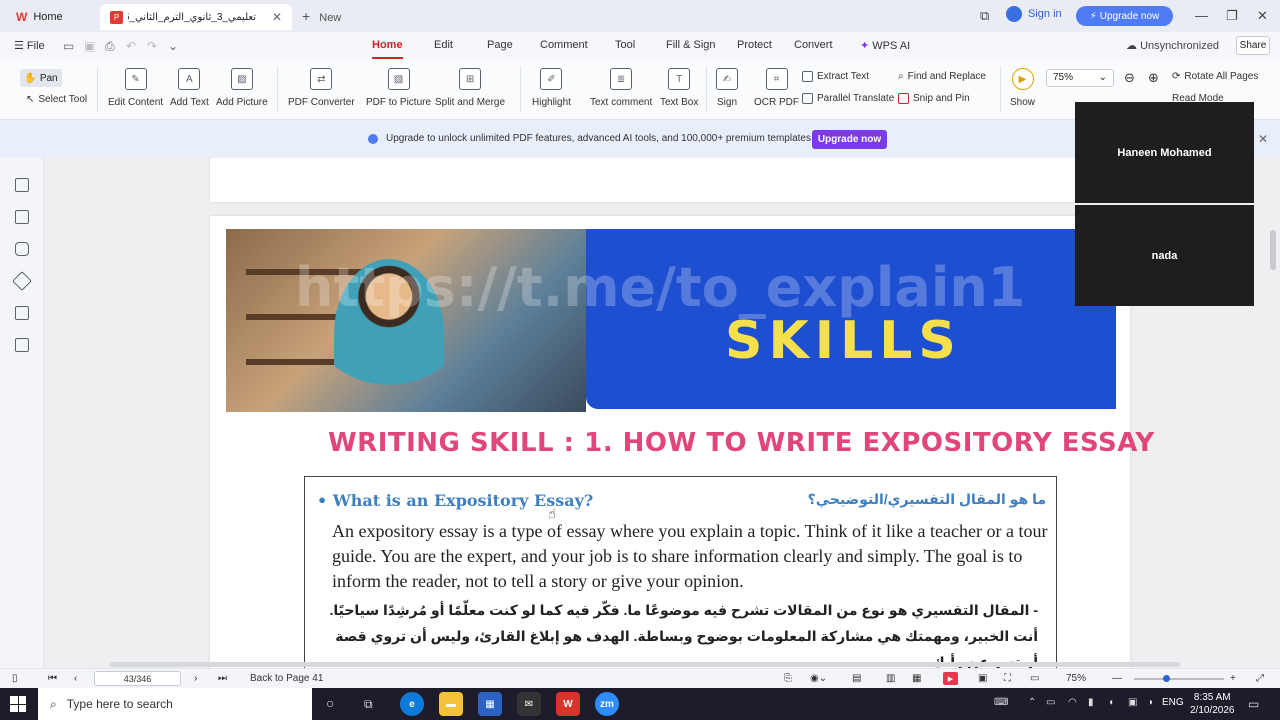 The width and height of the screenshot is (1280, 720). Describe the element at coordinates (849, 139) in the screenshot. I see `banner-upgrade-button: Upgrade now` at that location.